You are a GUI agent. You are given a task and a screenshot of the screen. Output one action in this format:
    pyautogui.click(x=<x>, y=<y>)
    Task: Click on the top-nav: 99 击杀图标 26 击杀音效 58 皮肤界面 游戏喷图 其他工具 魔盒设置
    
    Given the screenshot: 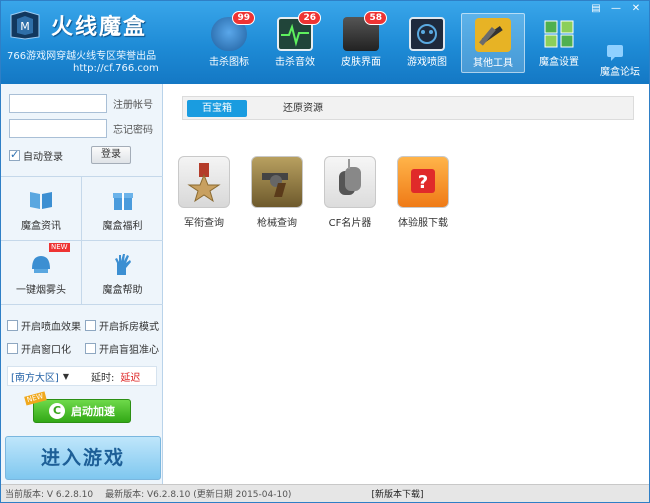 What is the action you would take?
    pyautogui.click(x=395, y=45)
    